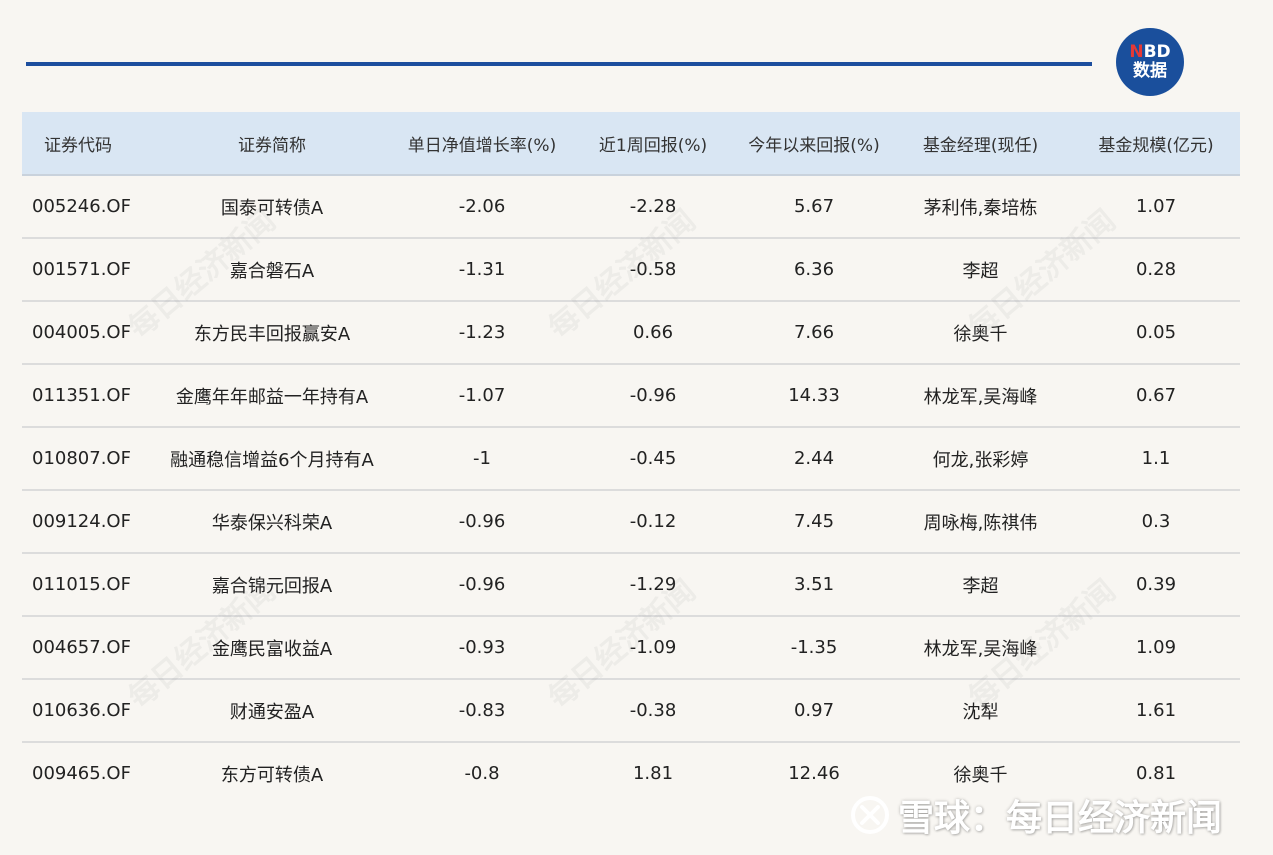 This screenshot has height=855, width=1273. I want to click on cell-week-return: -0.45, so click(653, 459).